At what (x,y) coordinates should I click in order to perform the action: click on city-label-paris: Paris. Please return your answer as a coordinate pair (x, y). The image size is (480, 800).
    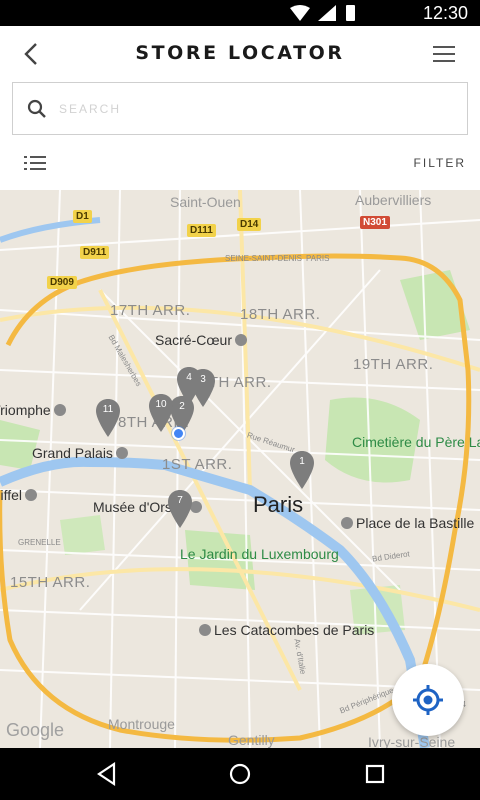
    Looking at the image, I should click on (278, 504).